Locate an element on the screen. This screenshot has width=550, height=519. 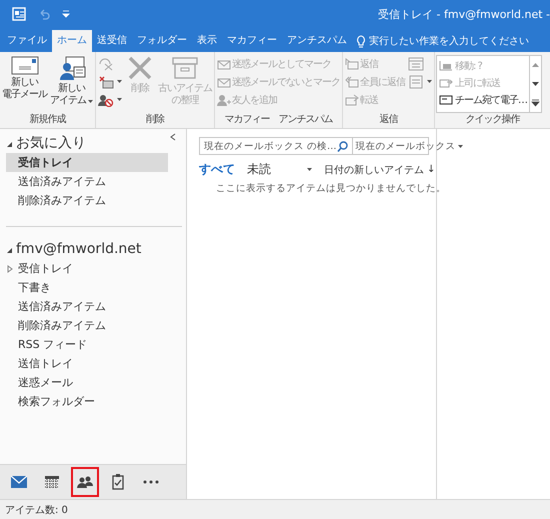
outlook-icon is located at coordinates (19, 14).